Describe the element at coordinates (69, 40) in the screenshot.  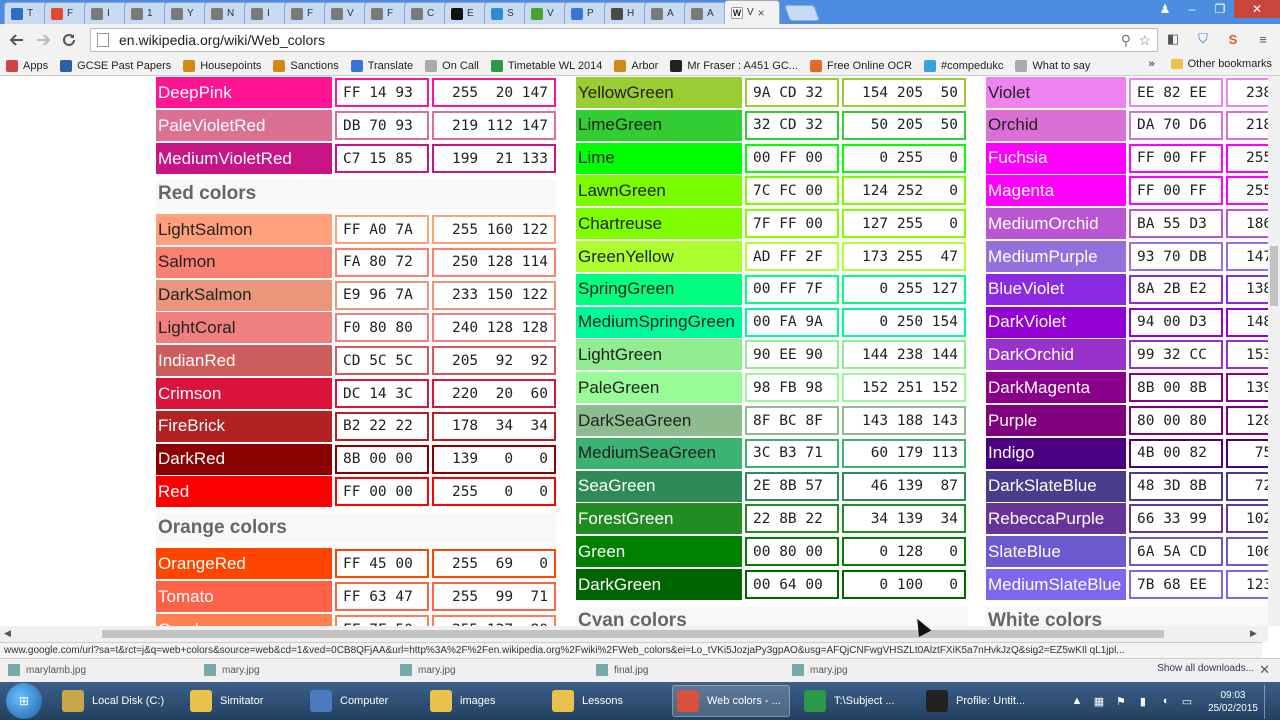
I see `reload-button` at that location.